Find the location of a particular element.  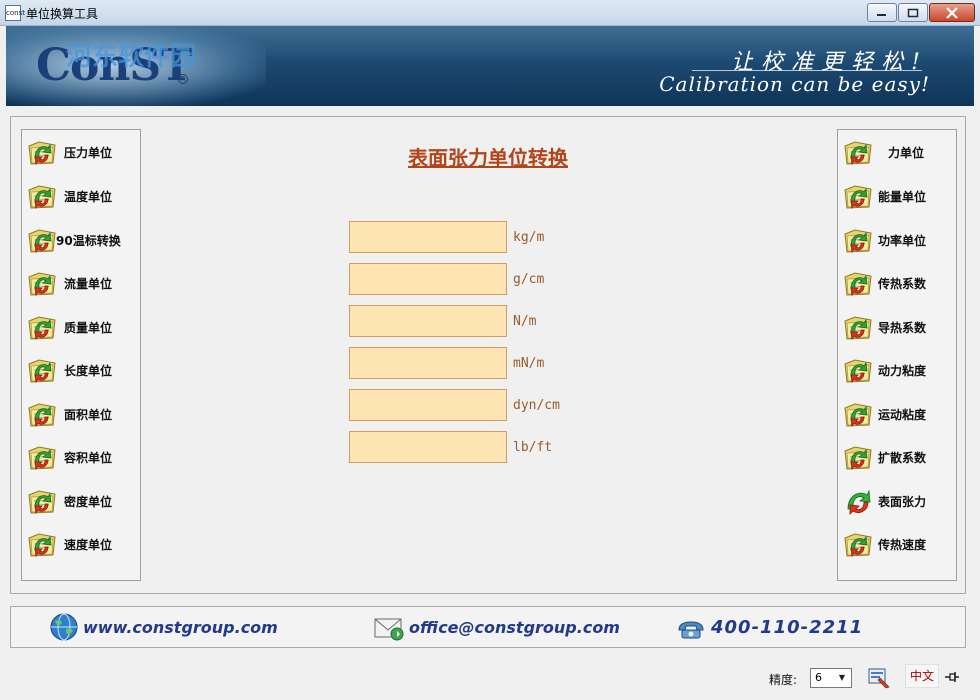

nav-item-length: 长度单位 is located at coordinates (82, 370).